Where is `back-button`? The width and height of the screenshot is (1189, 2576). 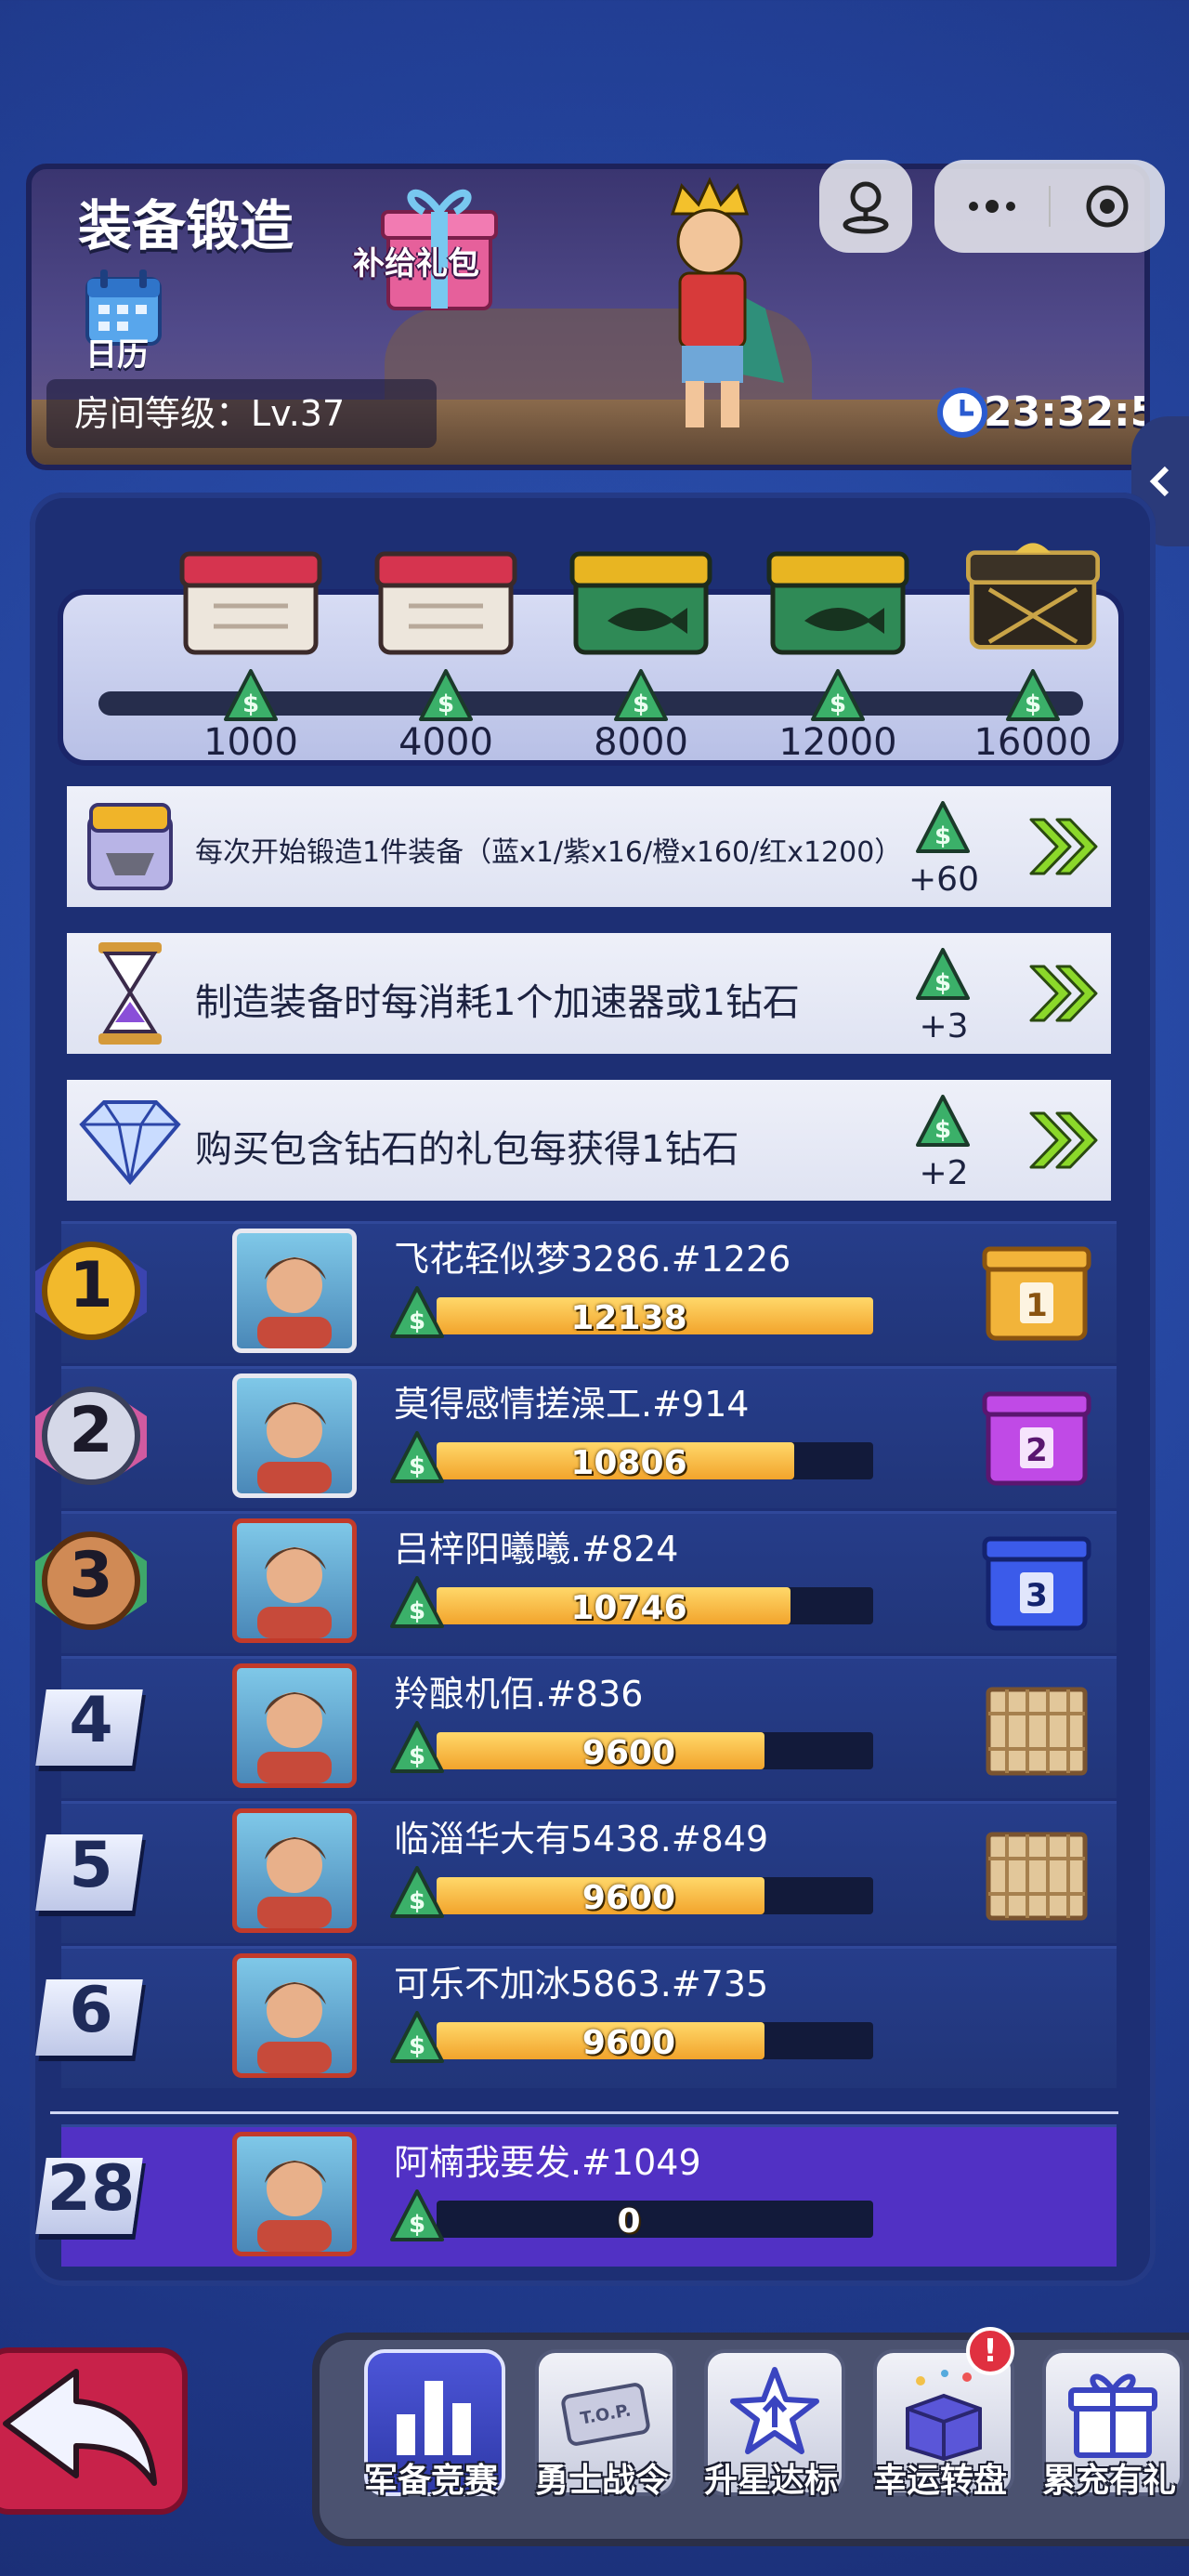
back-button is located at coordinates (94, 2431).